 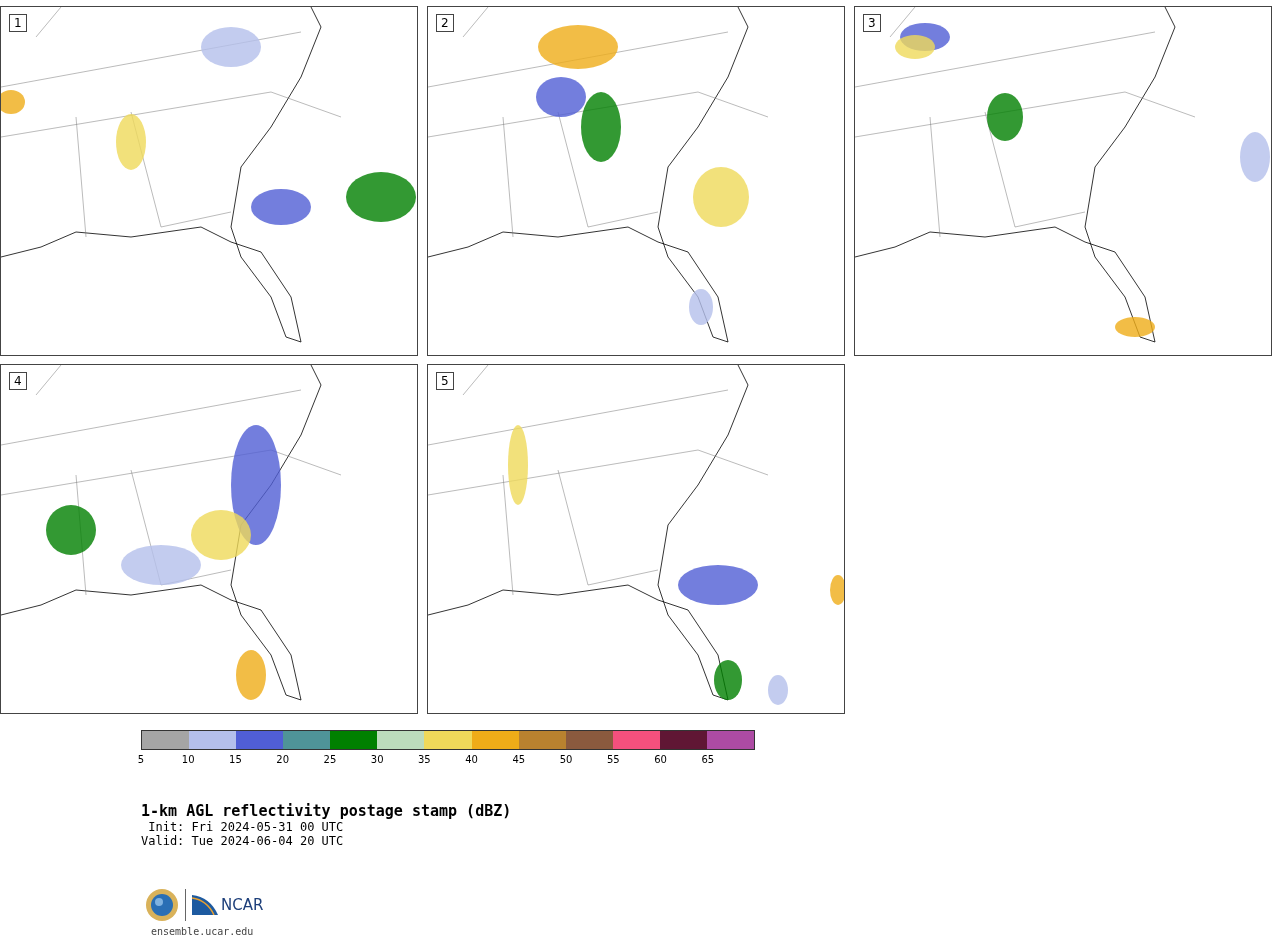 What do you see at coordinates (445, 23) in the screenshot?
I see `panel-number: 2` at bounding box center [445, 23].